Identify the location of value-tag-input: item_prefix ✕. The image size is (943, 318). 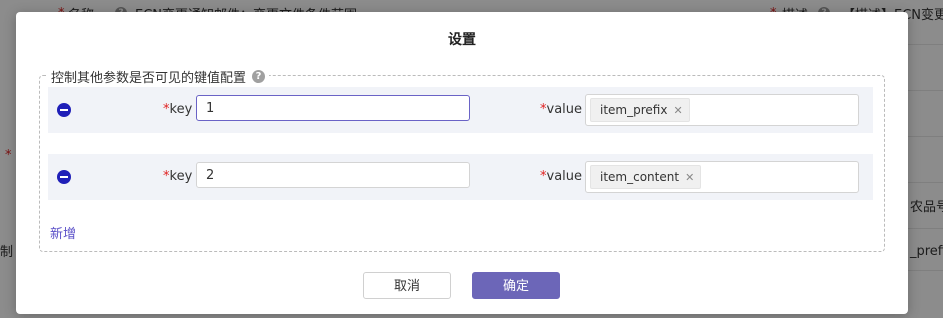
(722, 110).